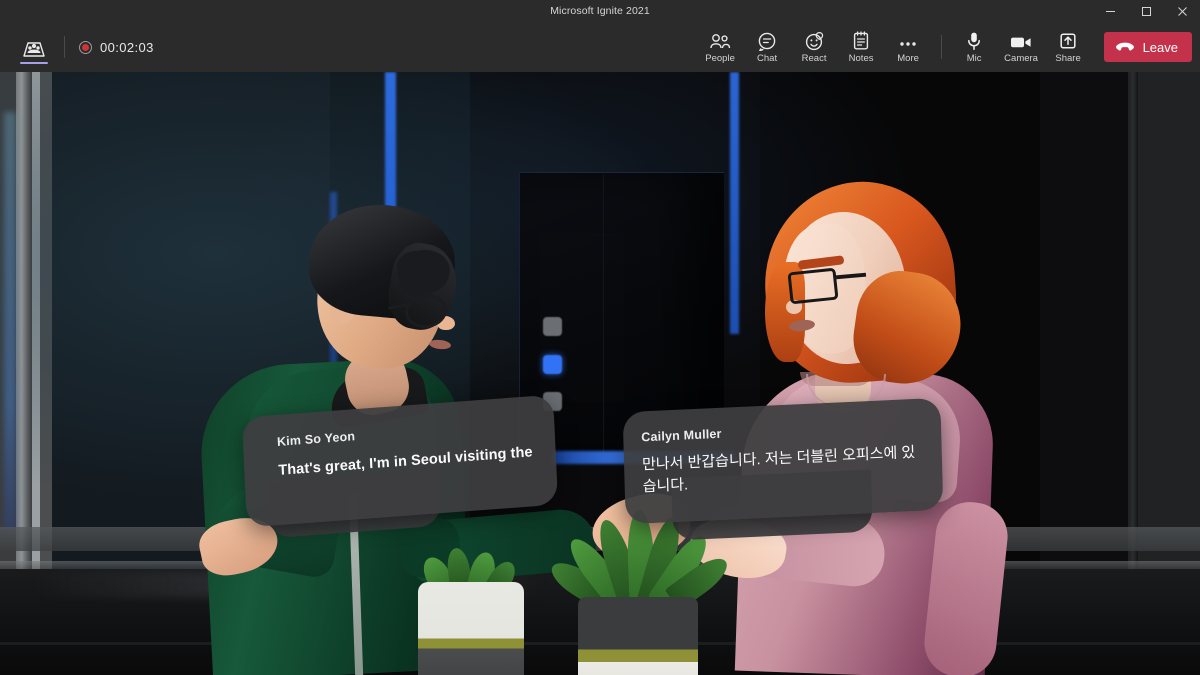 The height and width of the screenshot is (675, 1200). I want to click on caption-text-kim: That's great, I'm in Seoul visiting the, so click(405, 461).